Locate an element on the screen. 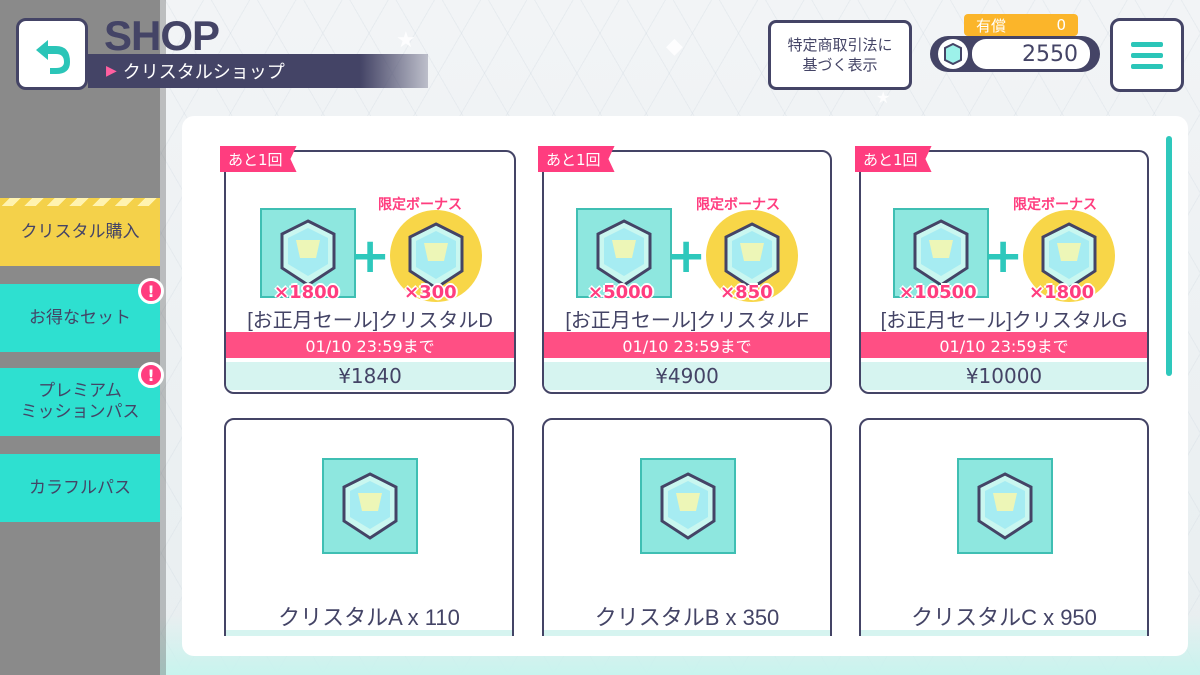 The image size is (1200, 675). diamond-decoration-icon: ◆ is located at coordinates (674, 46).